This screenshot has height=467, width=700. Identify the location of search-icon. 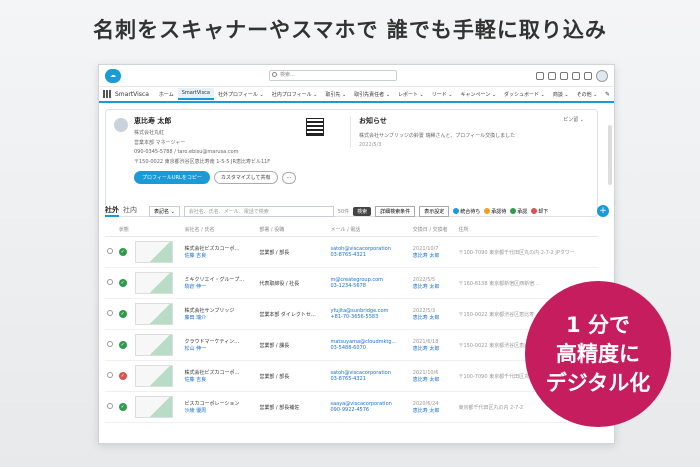
(274, 74).